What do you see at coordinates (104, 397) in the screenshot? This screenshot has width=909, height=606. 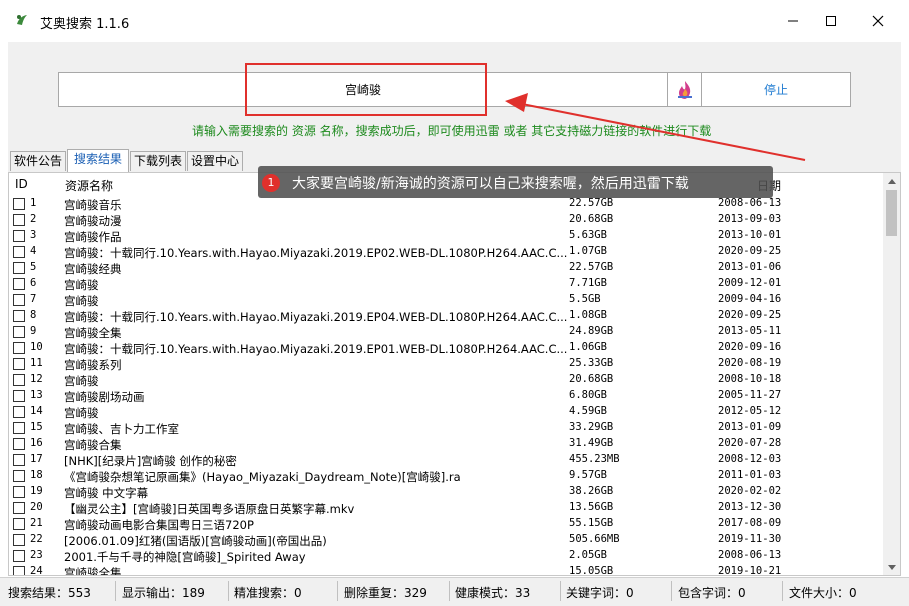 I see `row-name: 宫崎骏剧场动画` at bounding box center [104, 397].